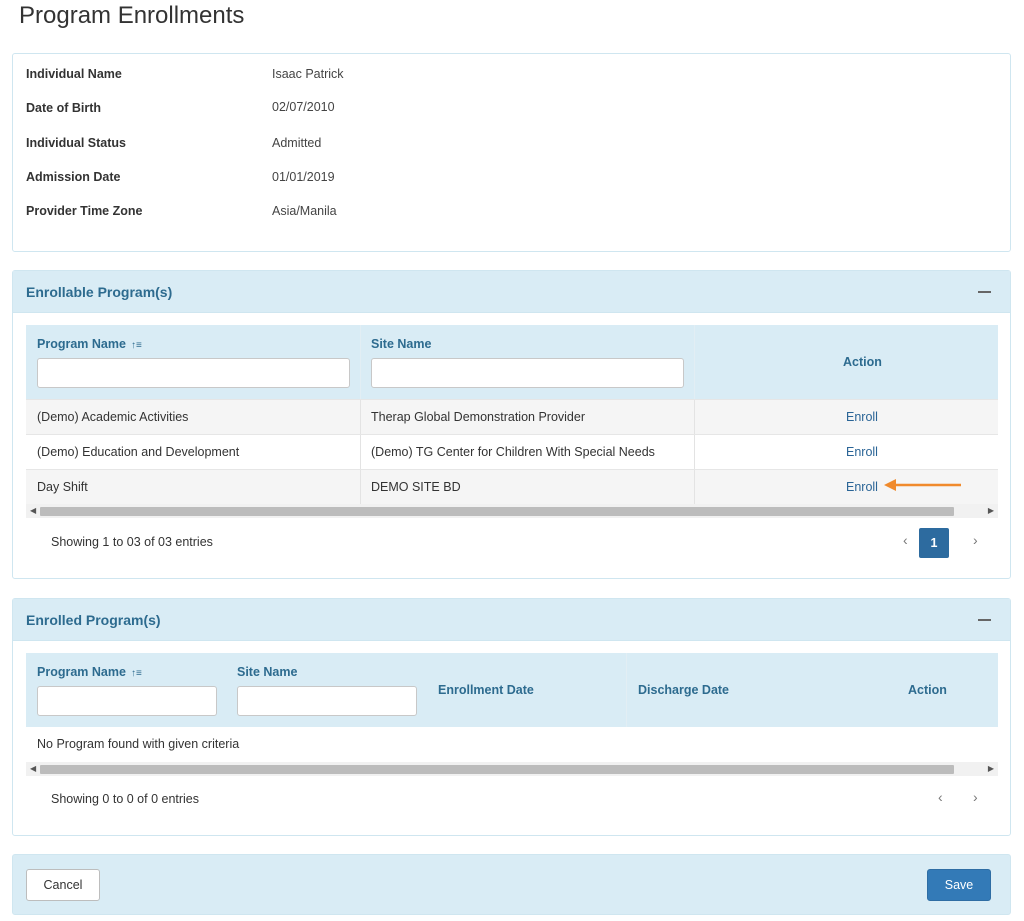  I want to click on enrolled-panel-heading: Enrolled Program(s), so click(511, 620).